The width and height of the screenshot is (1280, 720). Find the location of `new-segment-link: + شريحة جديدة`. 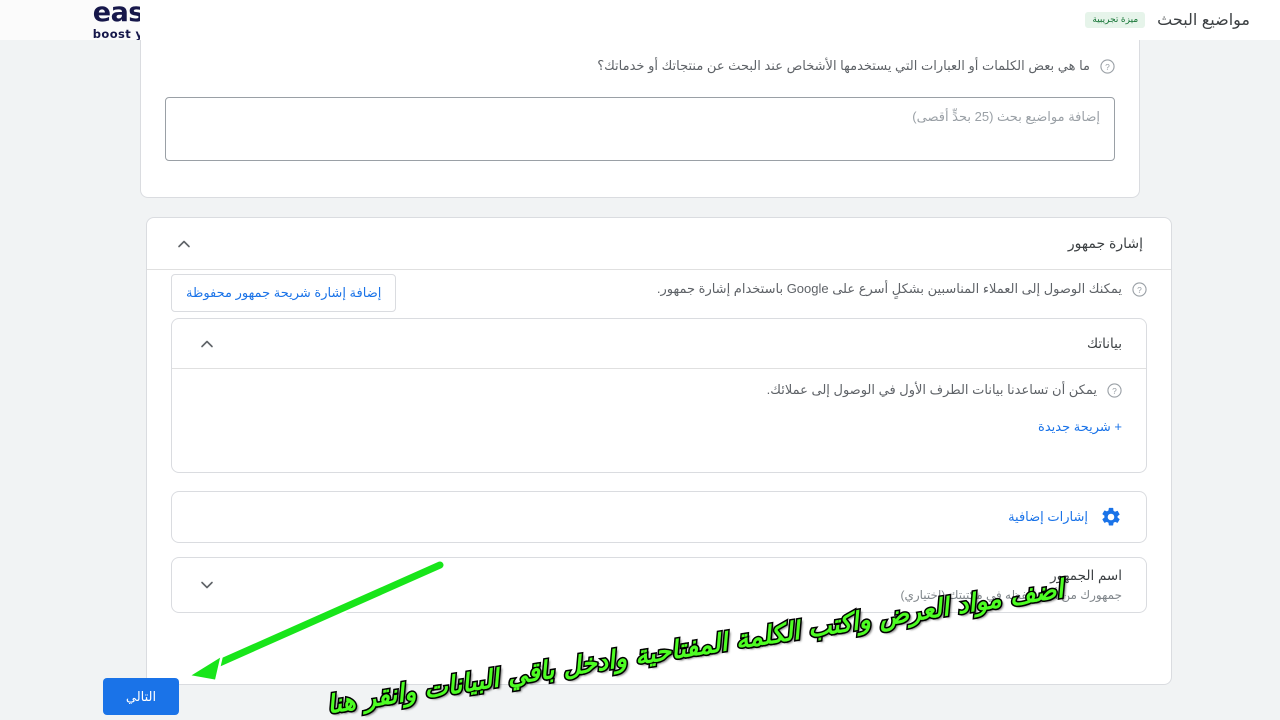

new-segment-link: + شريحة جديدة is located at coordinates (1080, 427).